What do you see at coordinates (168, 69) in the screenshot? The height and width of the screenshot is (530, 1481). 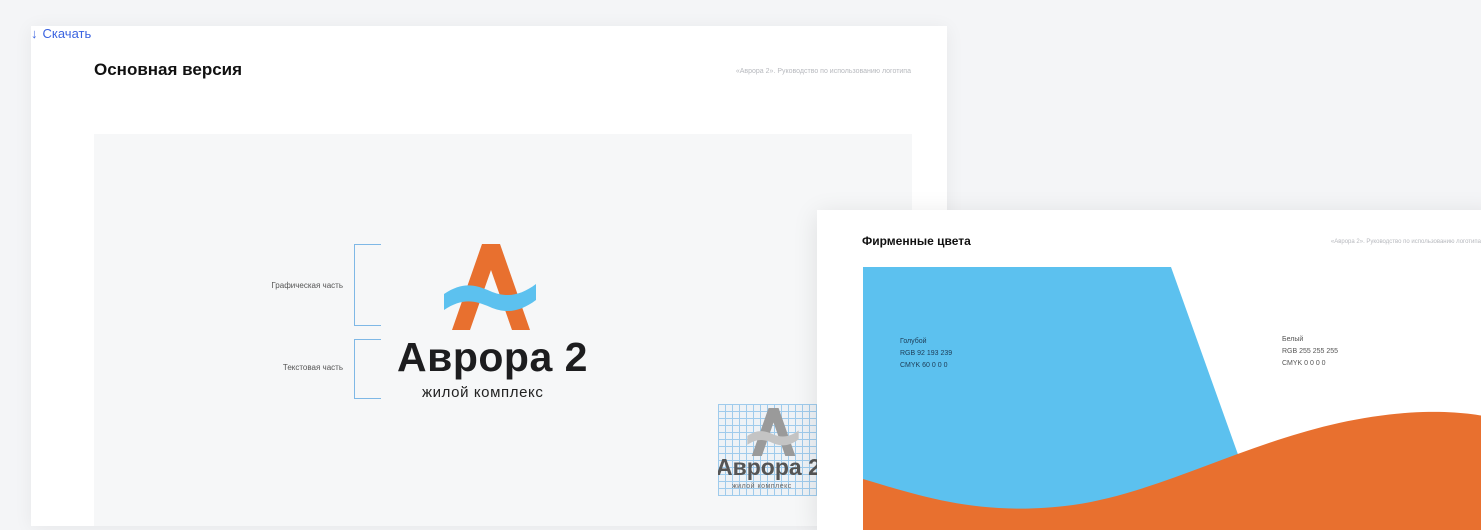 I see `section-title: Основная версия` at bounding box center [168, 69].